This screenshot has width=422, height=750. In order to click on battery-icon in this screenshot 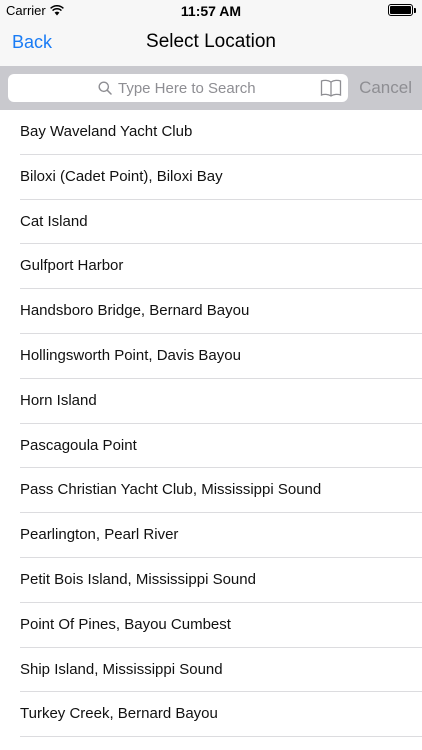, I will do `click(402, 10)`.